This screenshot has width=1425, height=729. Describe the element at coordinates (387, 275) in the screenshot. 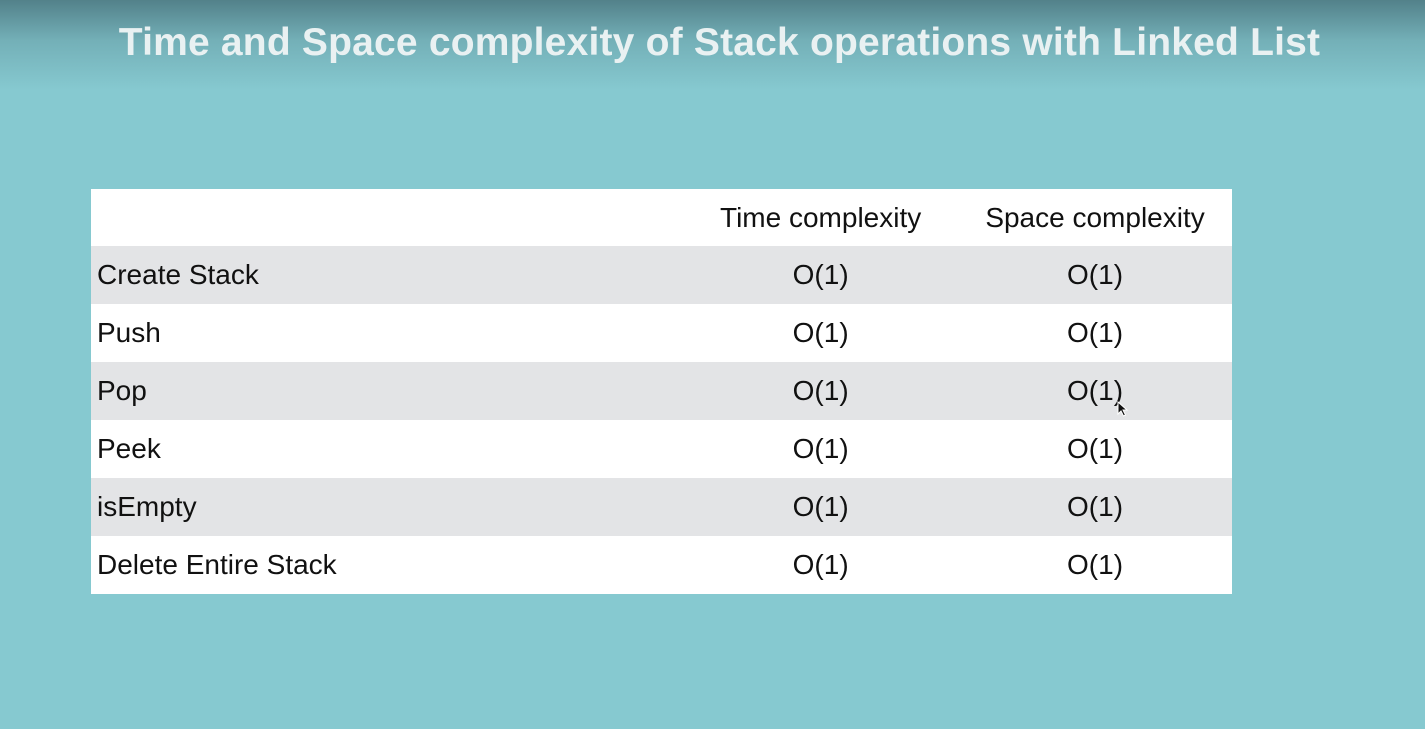

I see `operation-cell: Create Stack` at that location.